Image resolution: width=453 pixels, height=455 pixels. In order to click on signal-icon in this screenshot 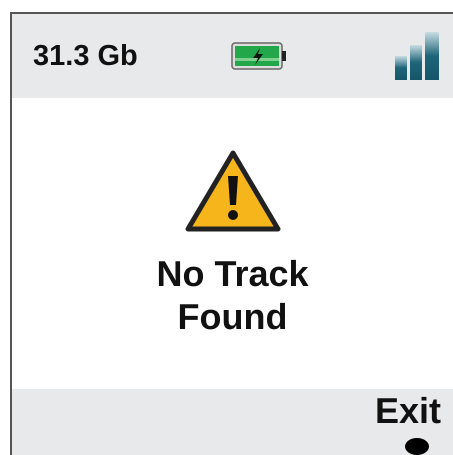, I will do `click(417, 56)`.